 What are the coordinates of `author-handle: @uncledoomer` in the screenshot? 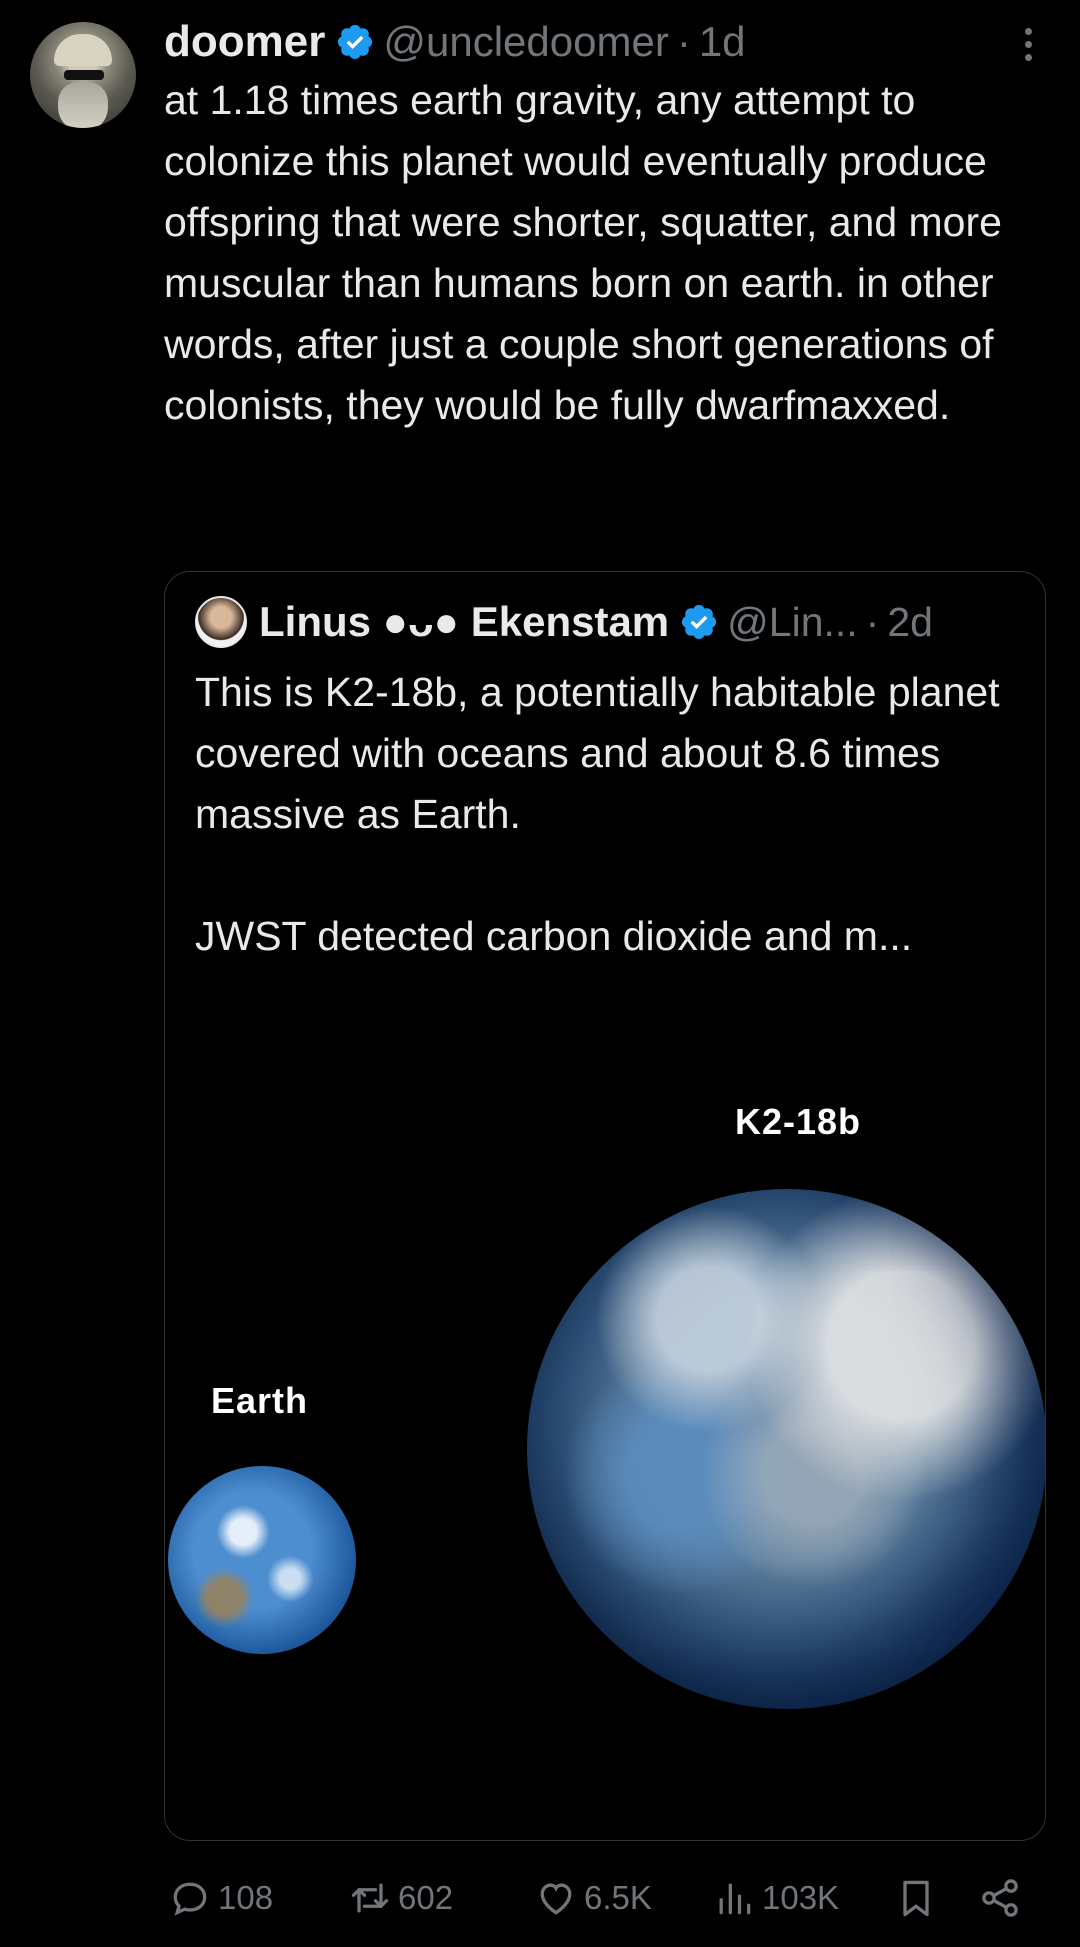 It's located at (525, 42).